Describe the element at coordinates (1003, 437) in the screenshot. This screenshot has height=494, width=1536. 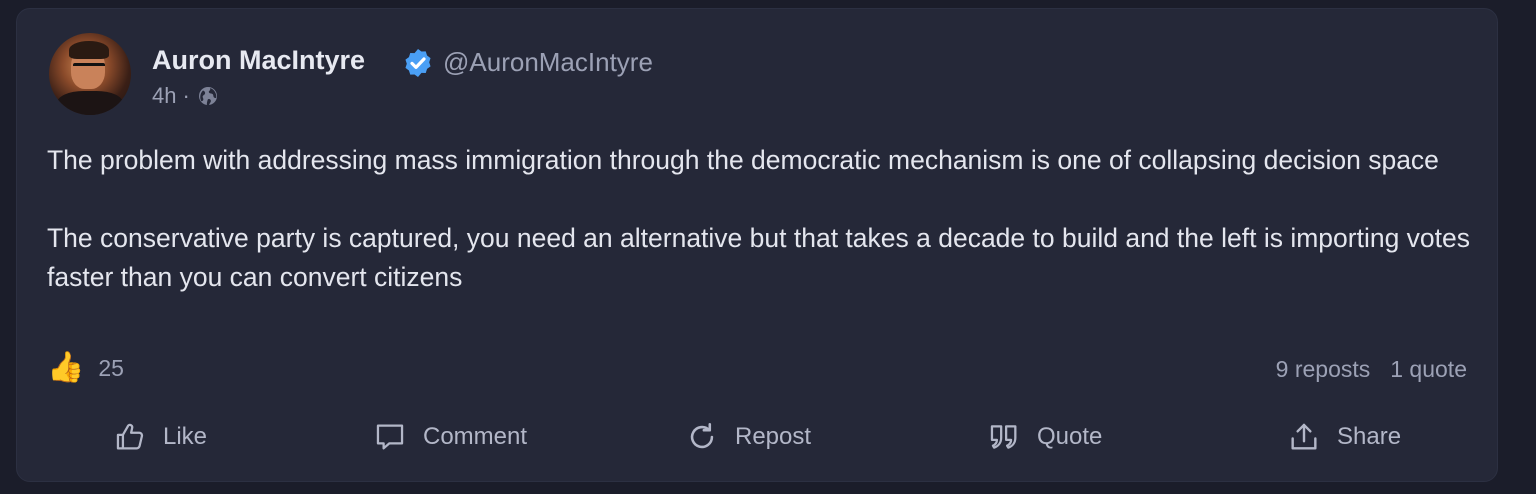
I see `quote-icon` at that location.